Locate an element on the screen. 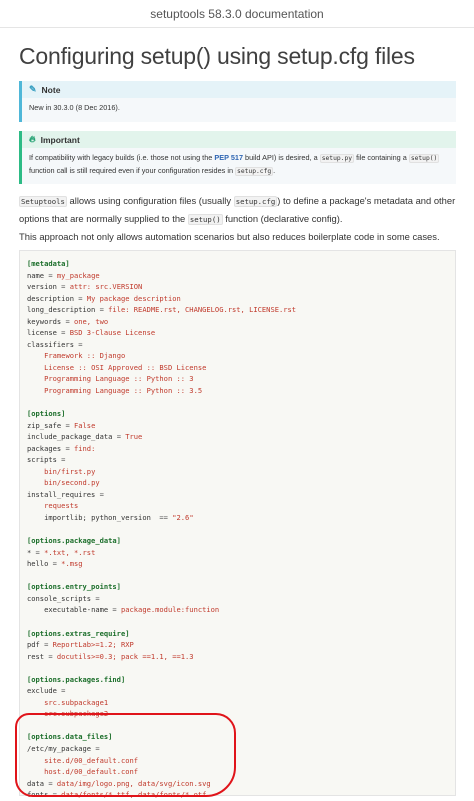  code-line: Programming Language :: Python :: 3.5 is located at coordinates (114, 390).